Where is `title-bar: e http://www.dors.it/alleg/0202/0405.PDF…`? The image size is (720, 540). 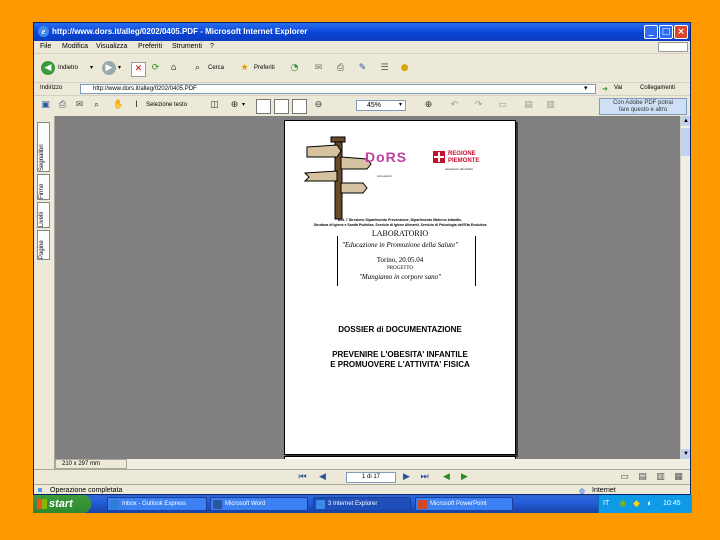 title-bar: e http://www.dors.it/alleg/0202/0405.PDF… is located at coordinates (362, 32).